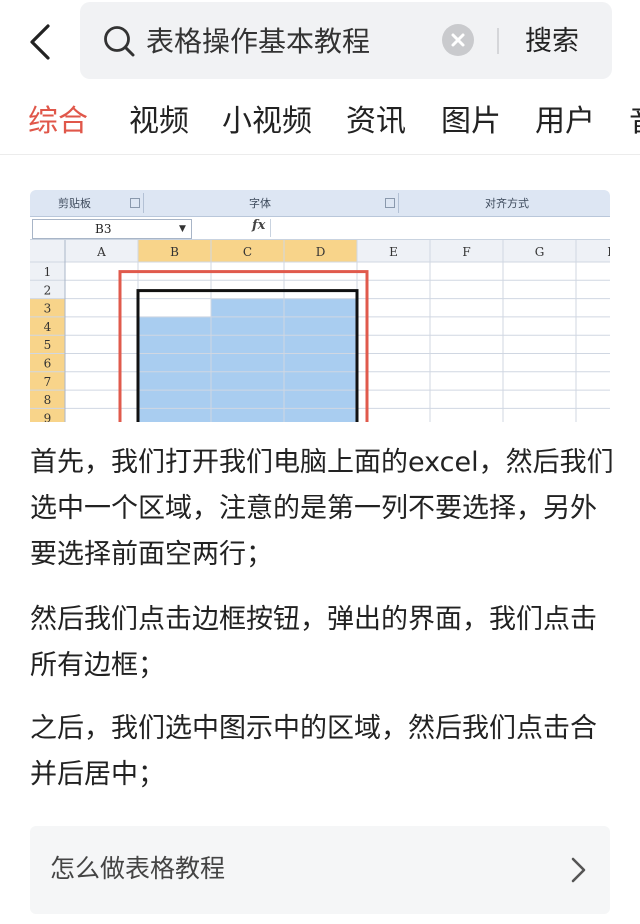 Image resolution: width=640 pixels, height=924 pixels. I want to click on clear-icon, so click(458, 40).